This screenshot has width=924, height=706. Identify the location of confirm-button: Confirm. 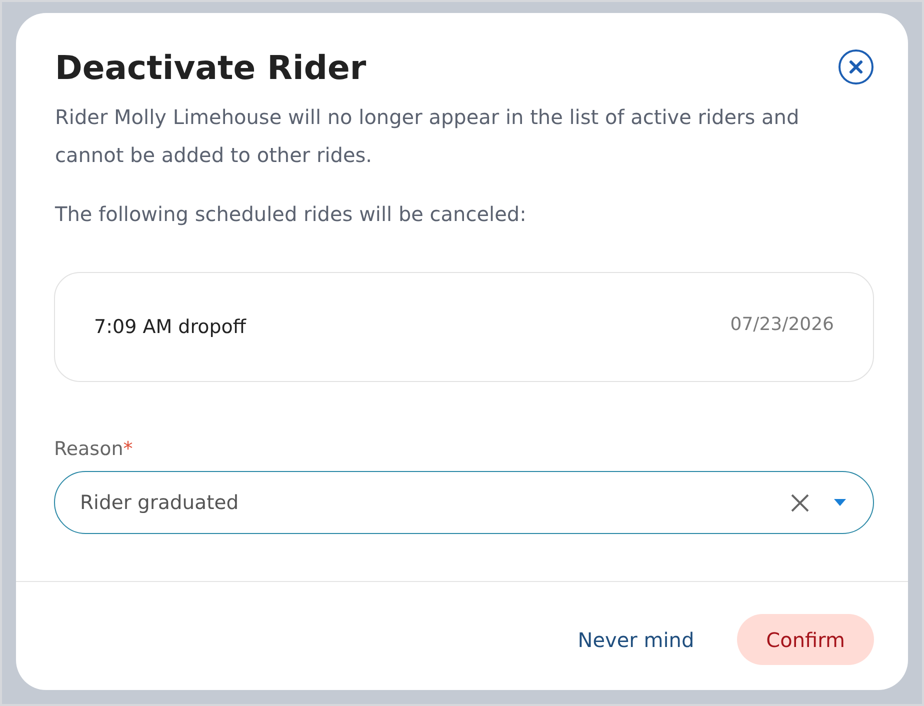
(805, 639).